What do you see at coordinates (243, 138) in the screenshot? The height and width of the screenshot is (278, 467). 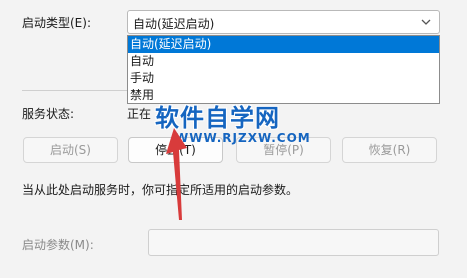 I see `watermark-url: WWW.RJZXW.COM` at bounding box center [243, 138].